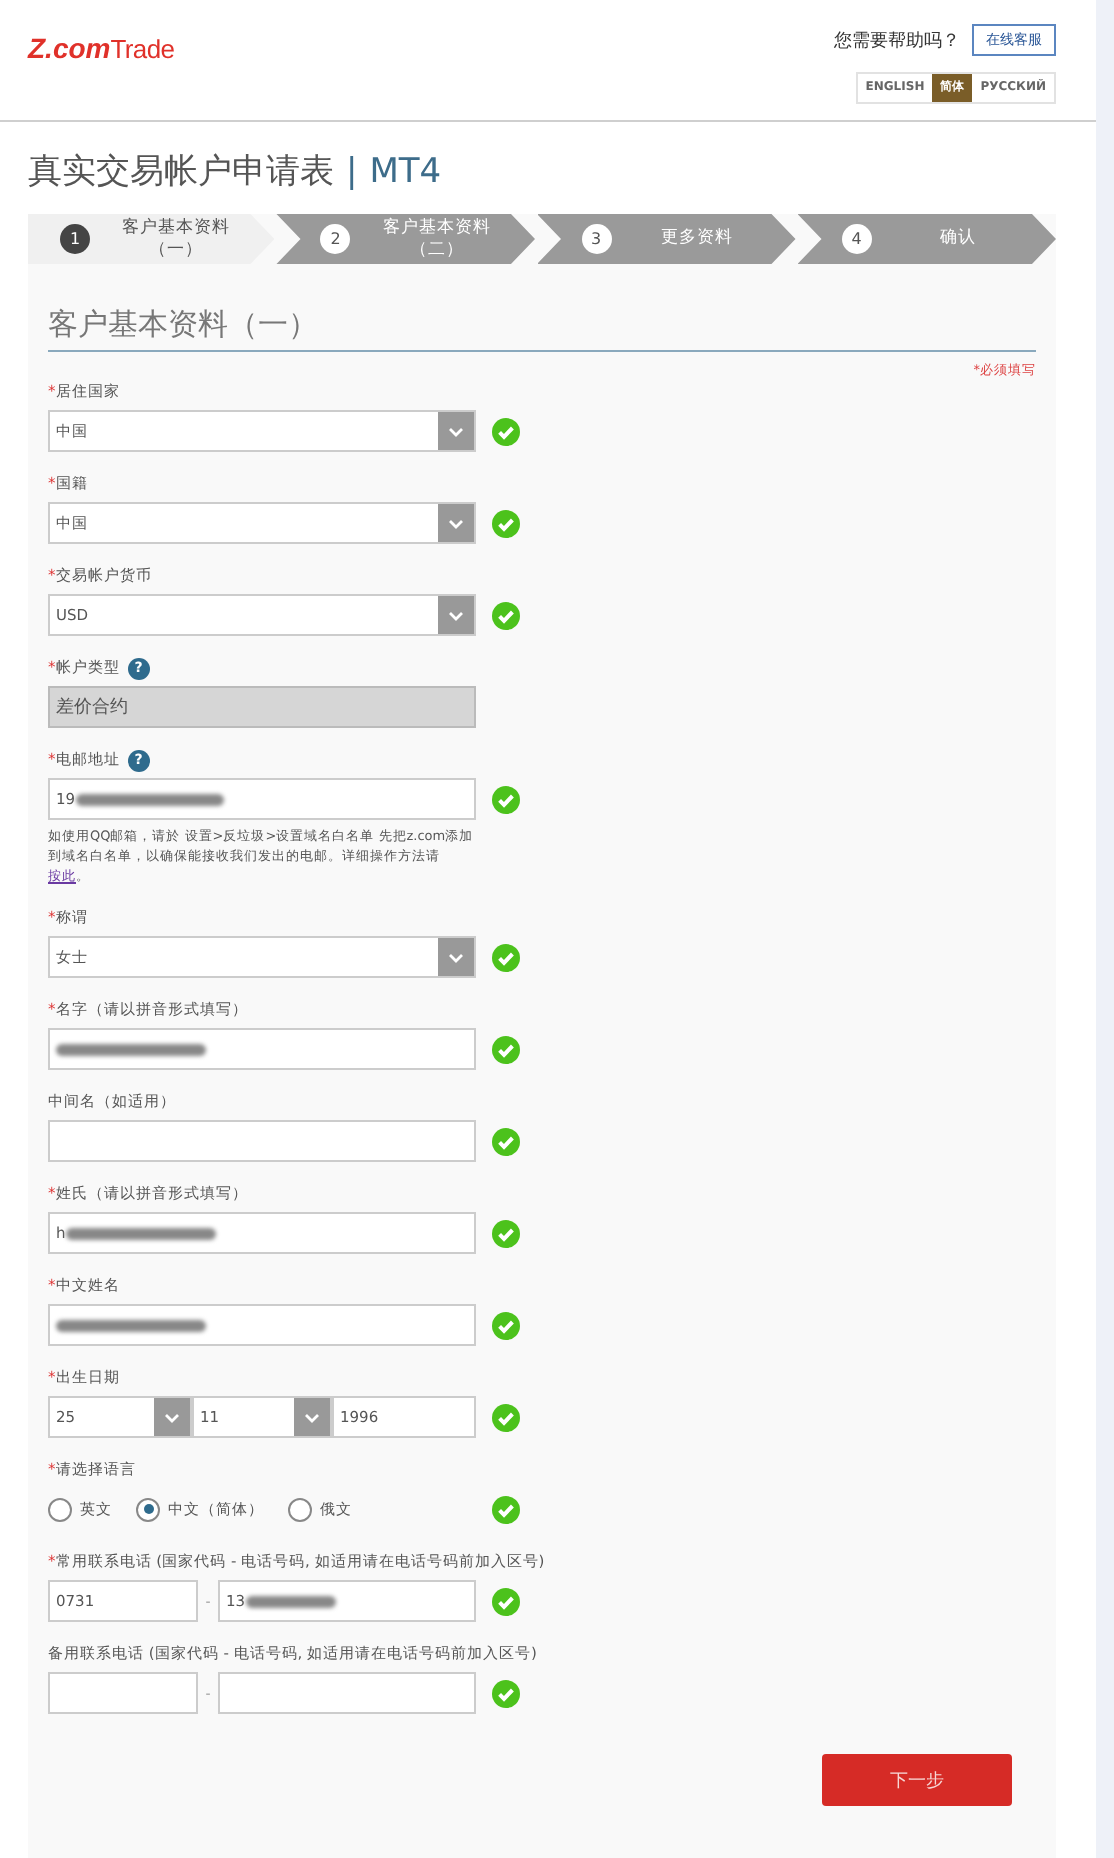 This screenshot has width=1114, height=1858. What do you see at coordinates (897, 41) in the screenshot?
I see `help-text: 您需要帮助吗？` at bounding box center [897, 41].